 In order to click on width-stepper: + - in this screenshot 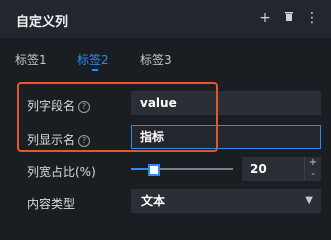, I will do `click(312, 169)`.